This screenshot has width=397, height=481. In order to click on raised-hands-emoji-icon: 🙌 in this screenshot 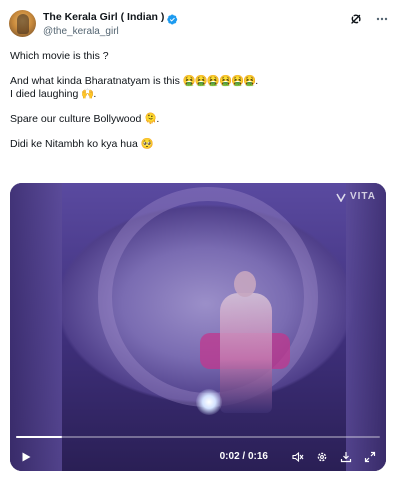, I will do `click(87, 93)`.